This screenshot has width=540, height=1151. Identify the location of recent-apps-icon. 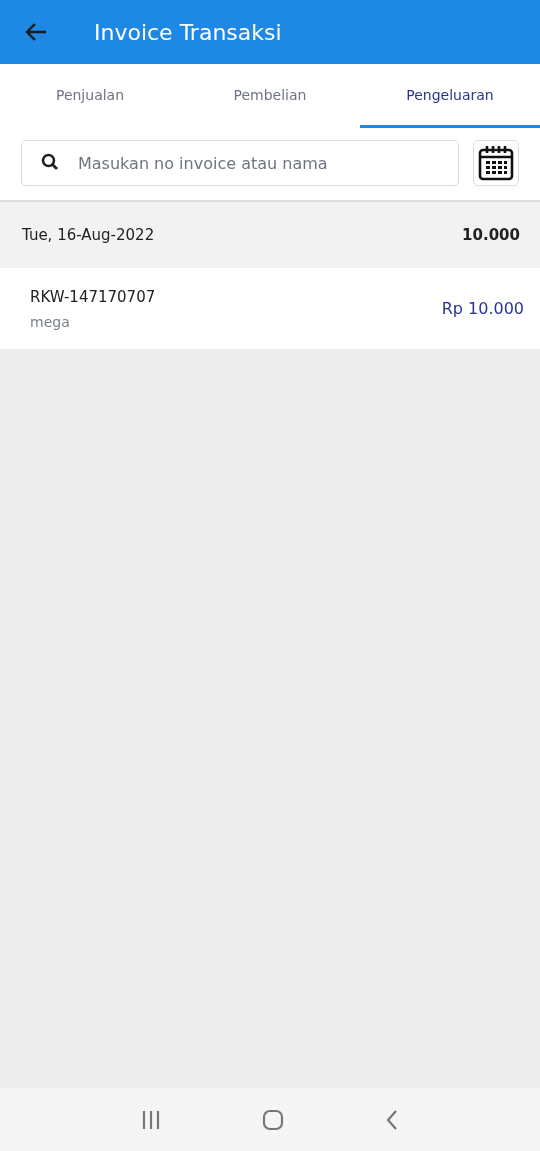
(150, 1119).